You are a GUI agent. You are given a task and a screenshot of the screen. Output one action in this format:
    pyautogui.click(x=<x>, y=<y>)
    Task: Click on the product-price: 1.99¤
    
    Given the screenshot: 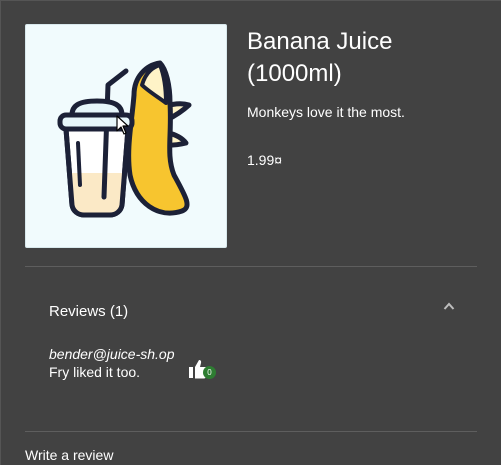 What is the action you would take?
    pyautogui.click(x=265, y=160)
    